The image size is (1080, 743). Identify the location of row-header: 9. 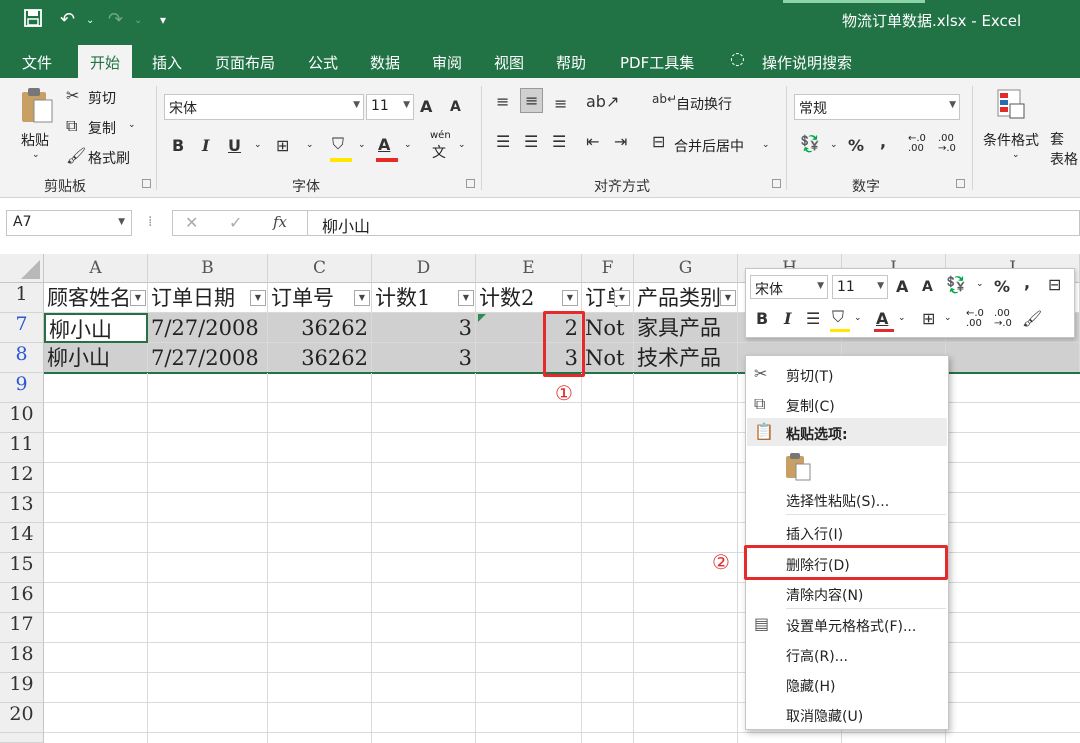
(22, 388).